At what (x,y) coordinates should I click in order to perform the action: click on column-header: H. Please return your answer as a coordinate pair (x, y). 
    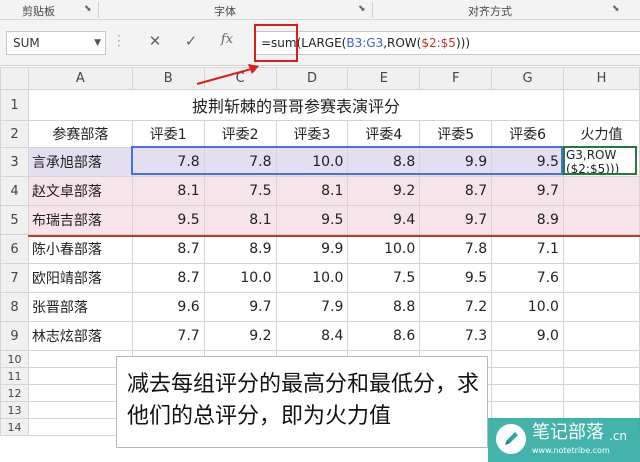
    Looking at the image, I should click on (601, 78).